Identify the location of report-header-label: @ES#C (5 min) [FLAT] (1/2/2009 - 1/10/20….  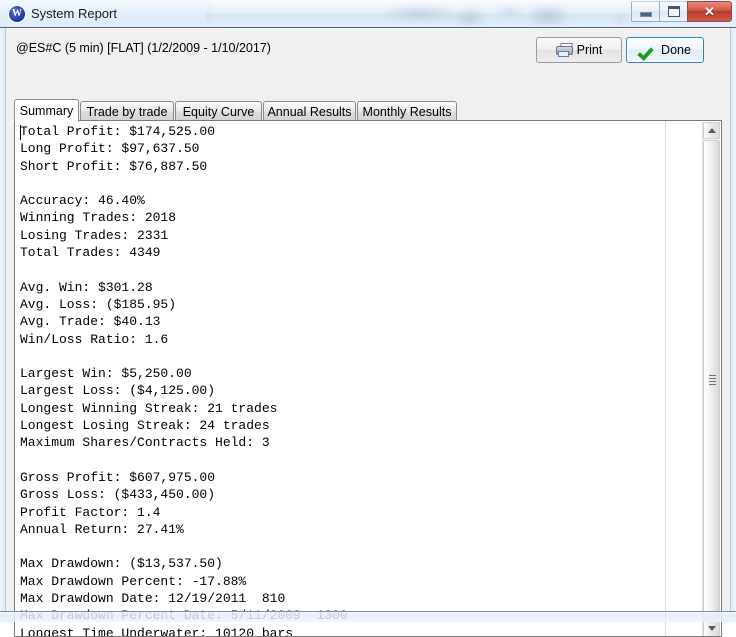
(143, 48).